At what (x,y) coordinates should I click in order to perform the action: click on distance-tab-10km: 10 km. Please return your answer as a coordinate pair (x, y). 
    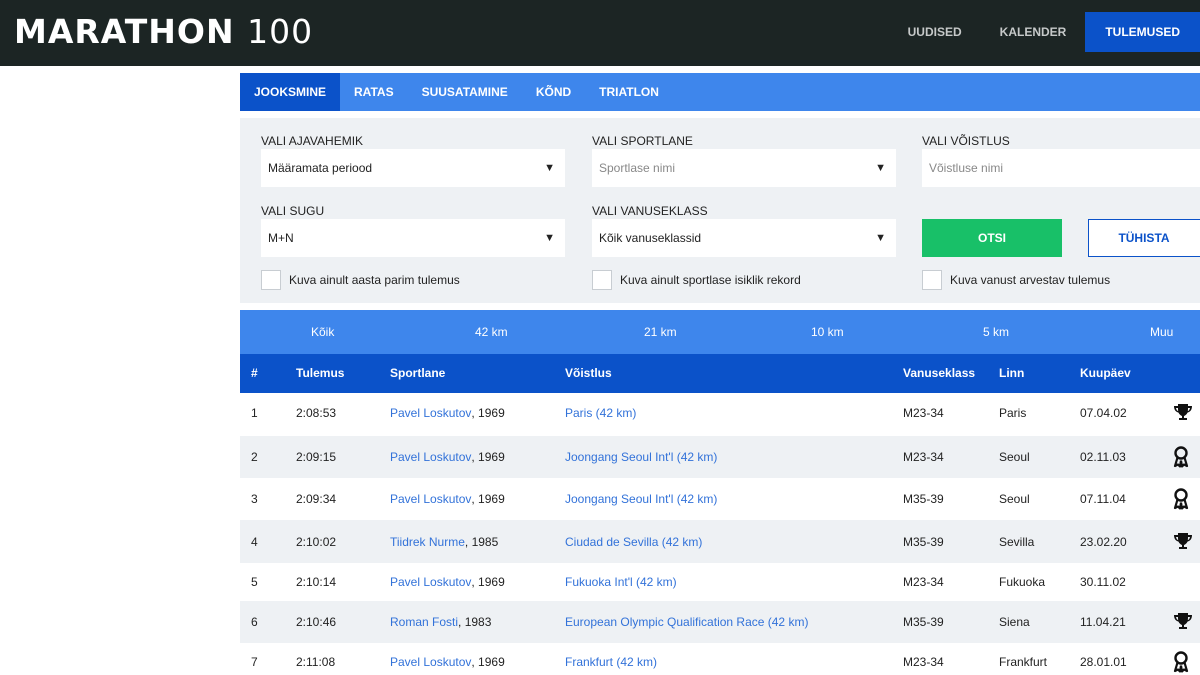
    Looking at the image, I should click on (827, 332).